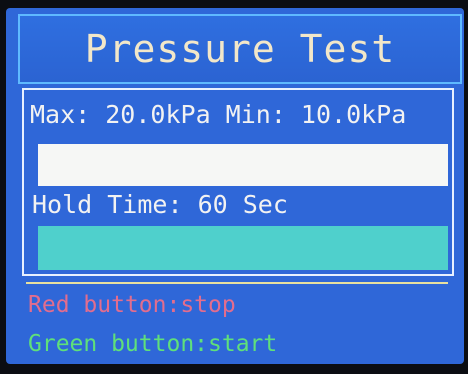 The height and width of the screenshot is (374, 468). I want to click on divider, so click(237, 283).